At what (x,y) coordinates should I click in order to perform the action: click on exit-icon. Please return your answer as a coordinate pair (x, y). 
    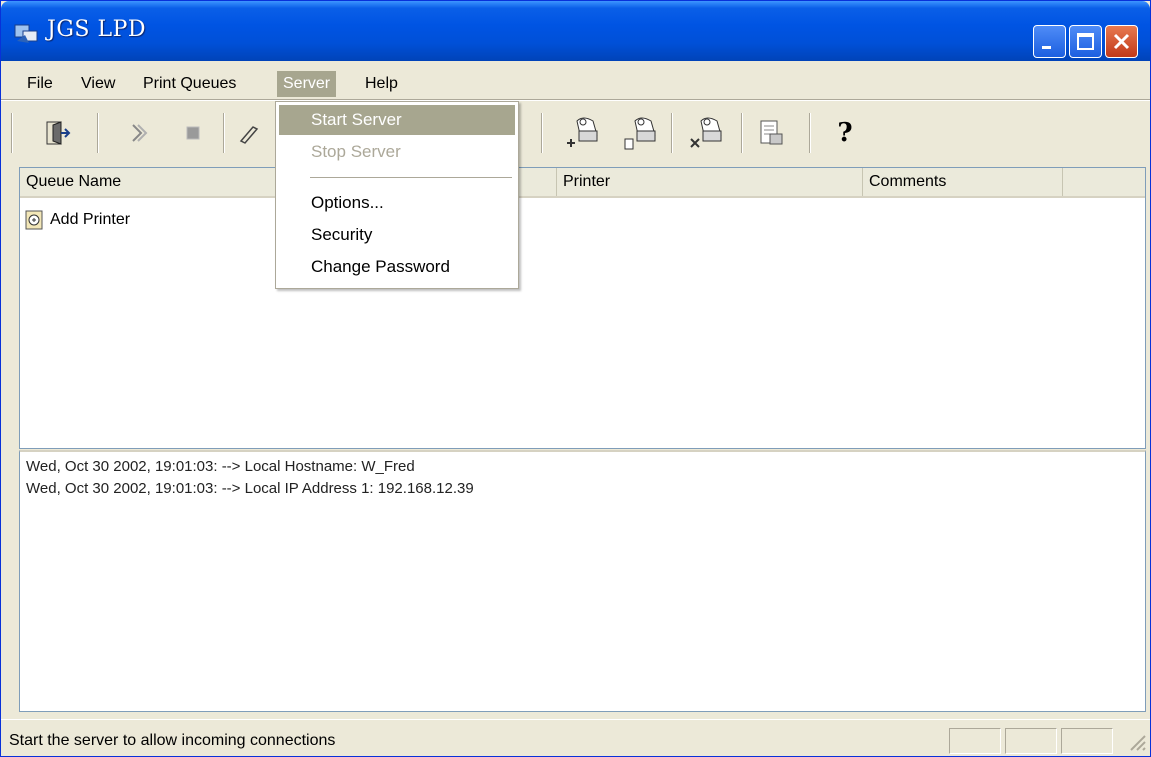
    Looking at the image, I should click on (58, 133).